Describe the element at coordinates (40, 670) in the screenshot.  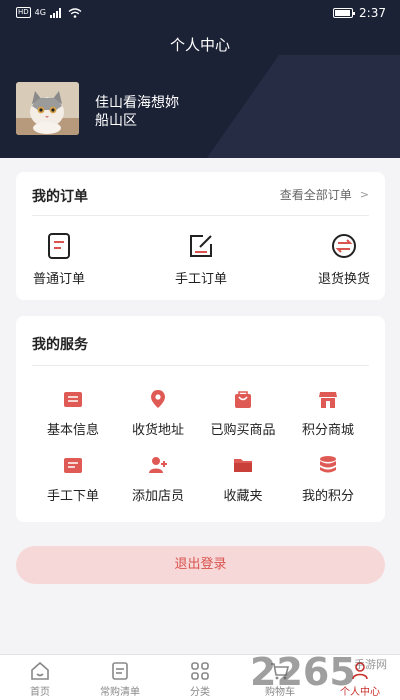
I see `home-icon` at that location.